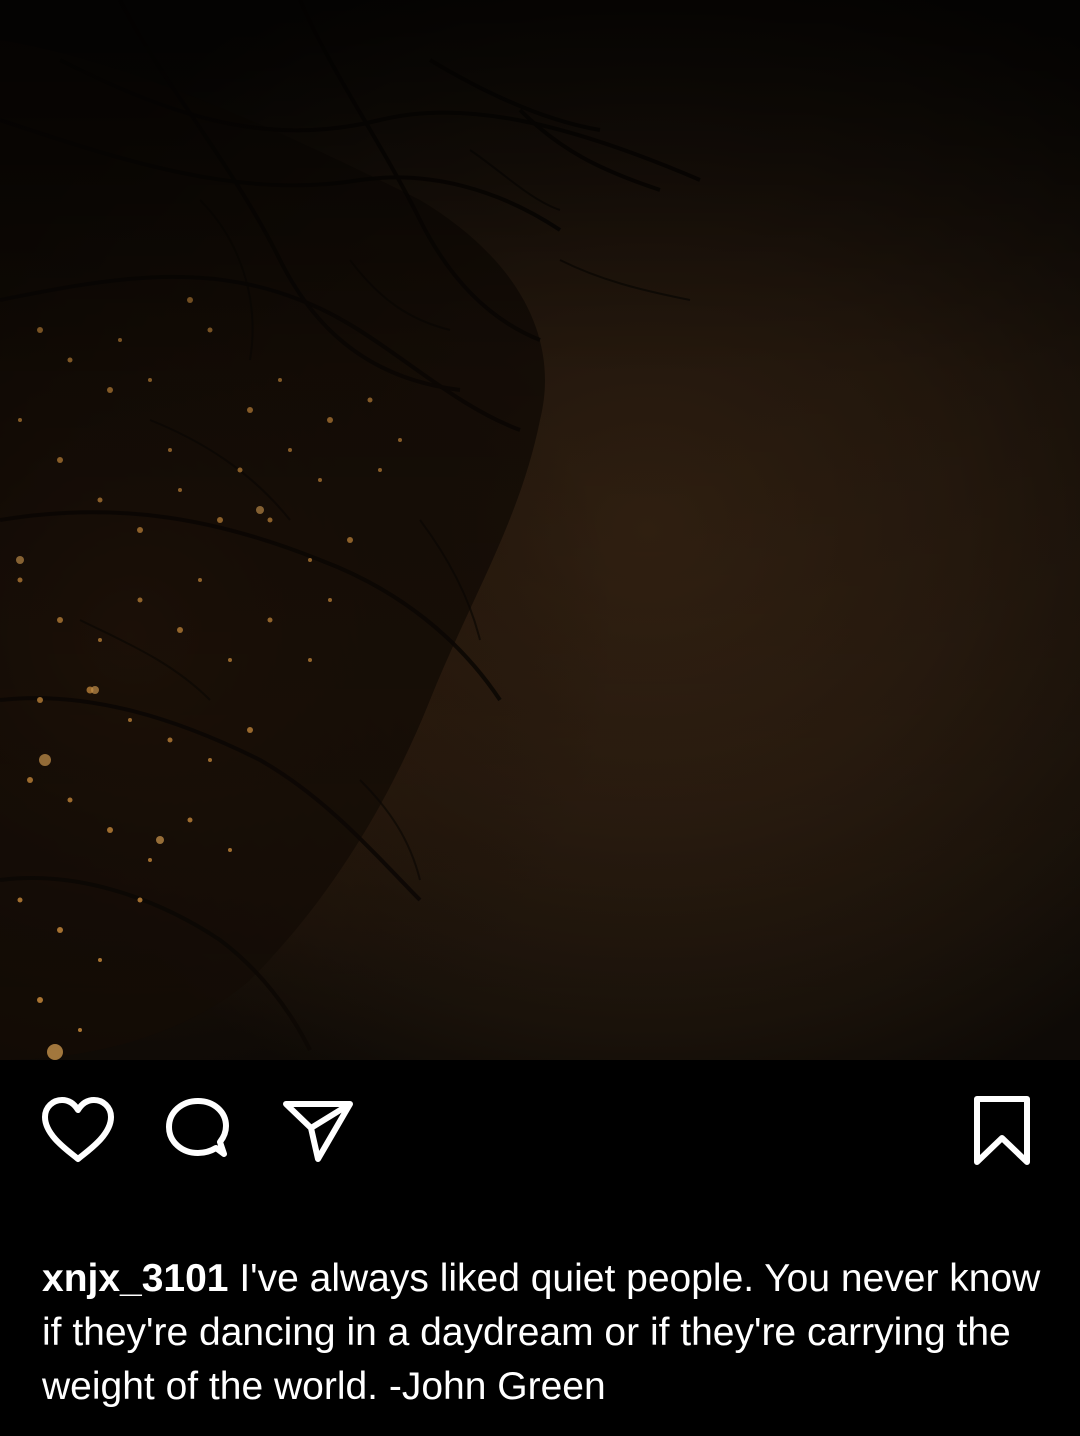 The width and height of the screenshot is (1080, 1436). Describe the element at coordinates (1002, 1131) in the screenshot. I see `bookmark-icon` at that location.